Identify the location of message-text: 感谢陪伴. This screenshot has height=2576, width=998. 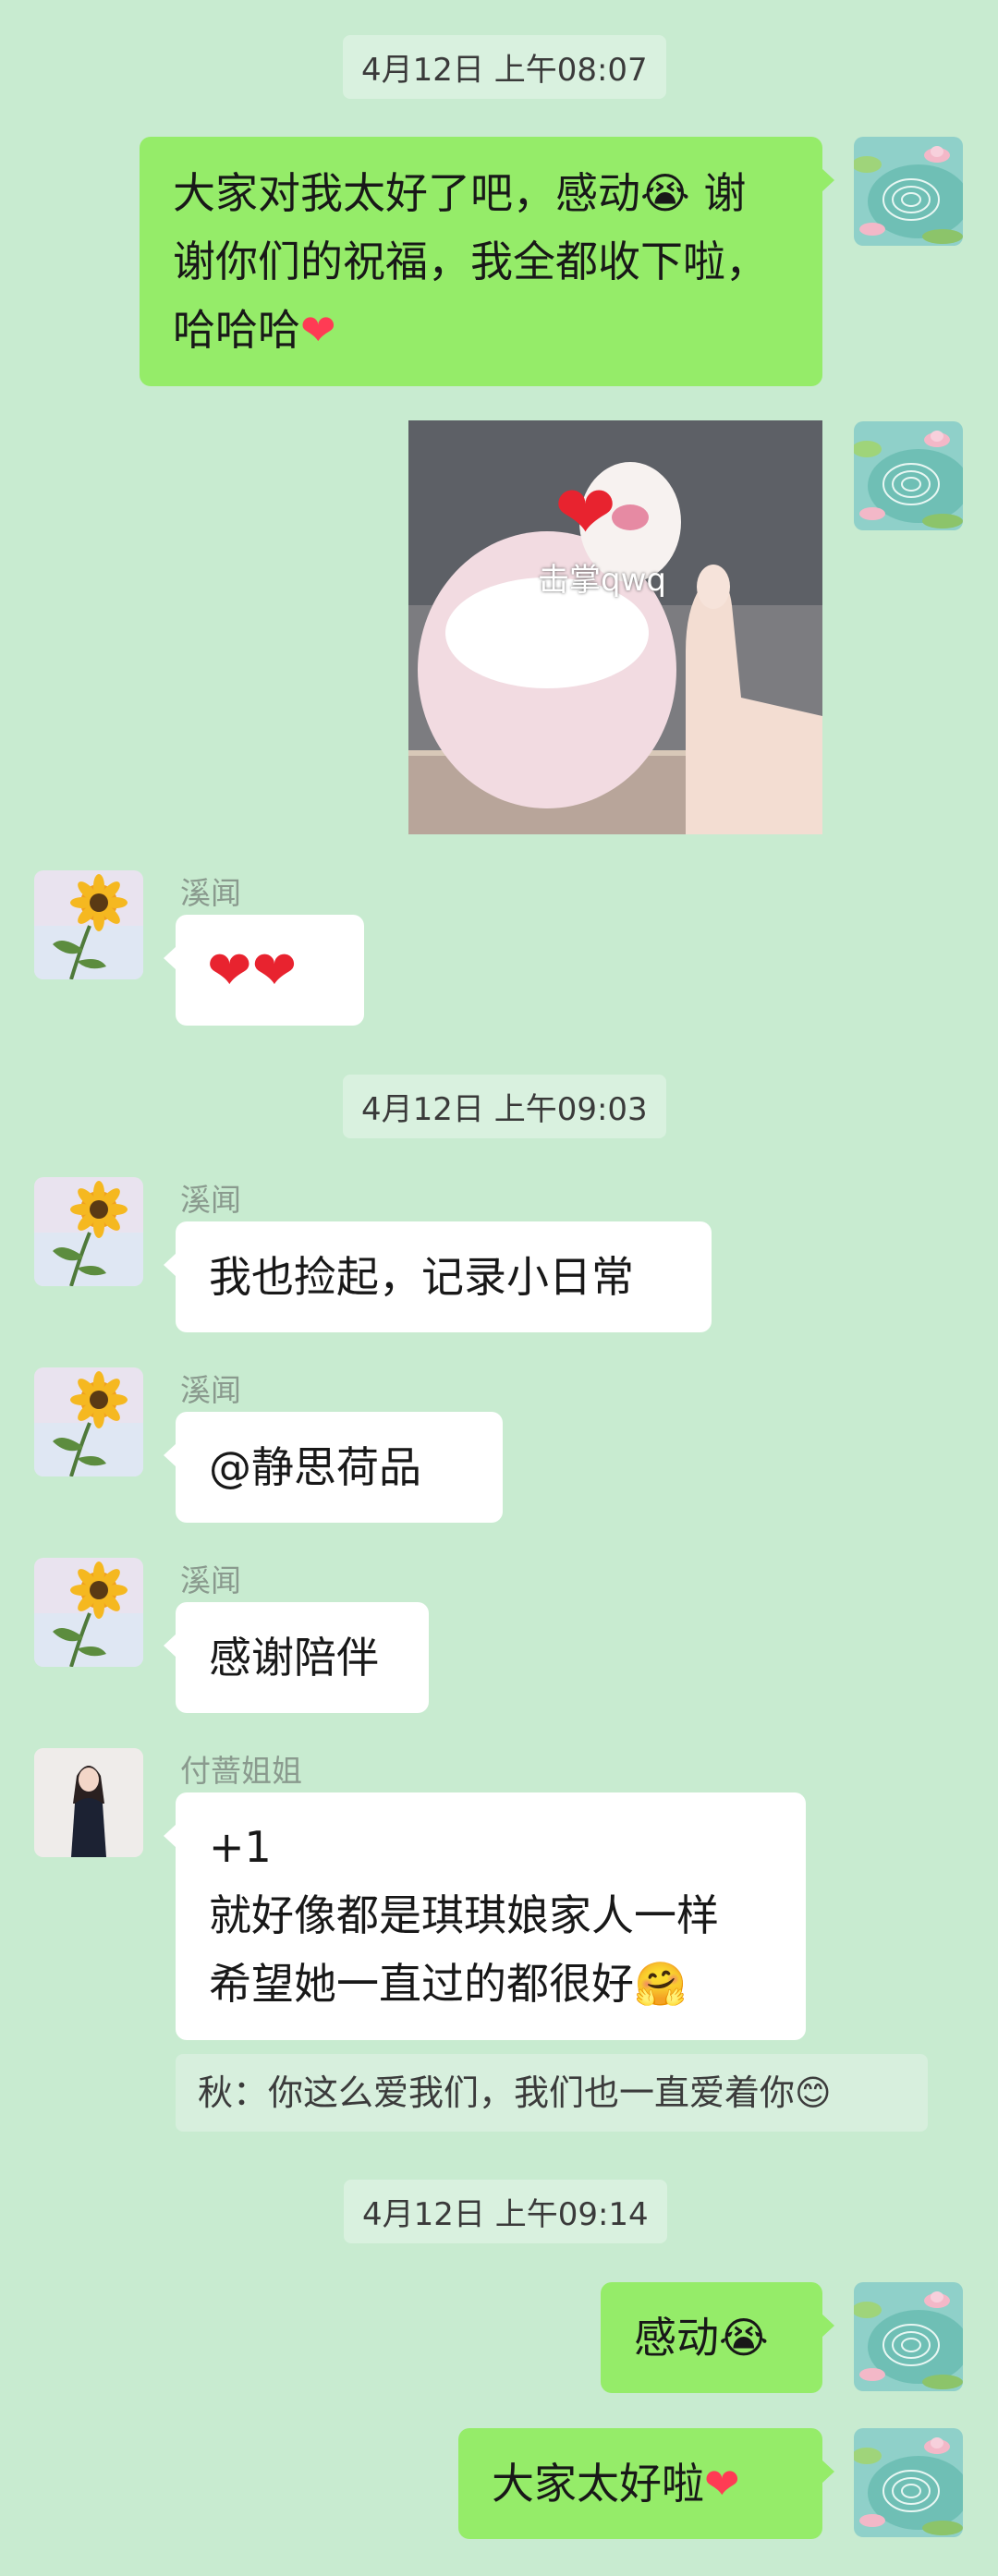
(294, 1658).